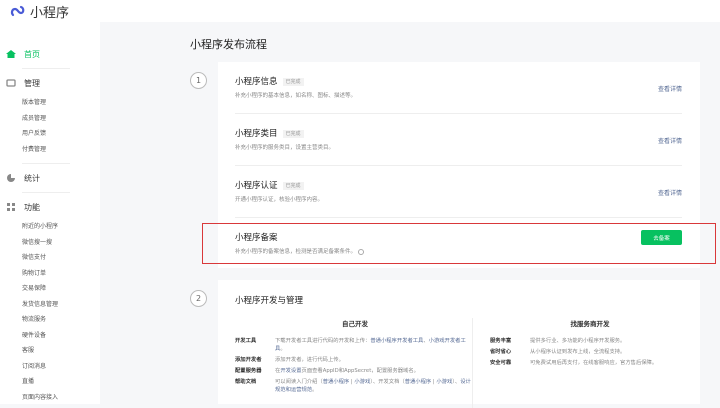 This screenshot has height=408, width=720. I want to click on docs-minigame-link: 小游戏, so click(444, 382).